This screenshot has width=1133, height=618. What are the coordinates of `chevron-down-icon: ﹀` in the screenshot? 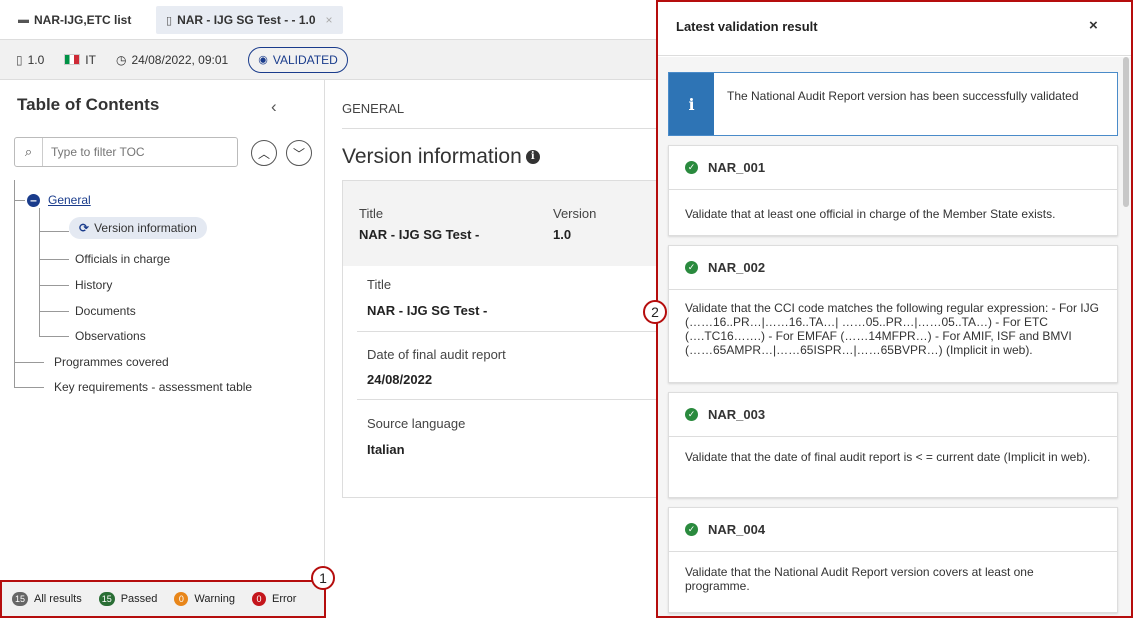 It's located at (298, 153).